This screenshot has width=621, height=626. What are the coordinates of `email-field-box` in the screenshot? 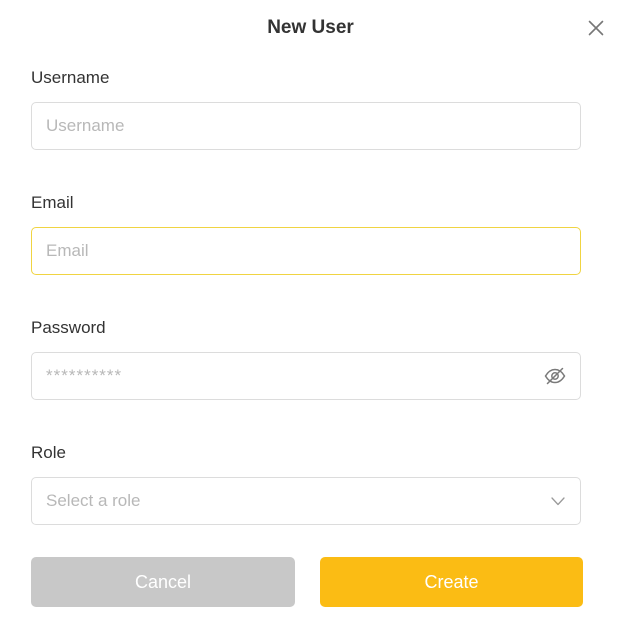 It's located at (306, 251).